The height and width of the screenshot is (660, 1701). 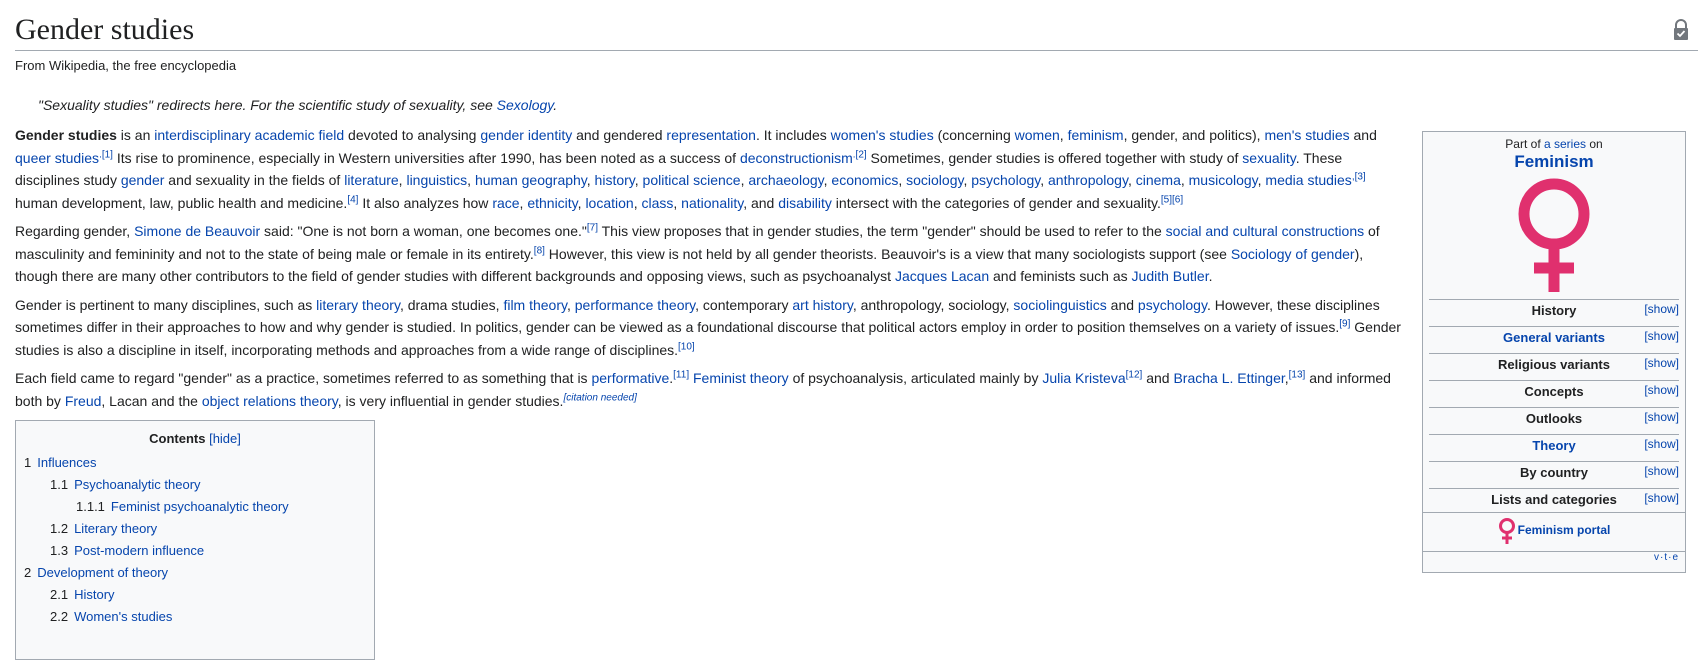 I want to click on history-link: history, so click(x=615, y=180).